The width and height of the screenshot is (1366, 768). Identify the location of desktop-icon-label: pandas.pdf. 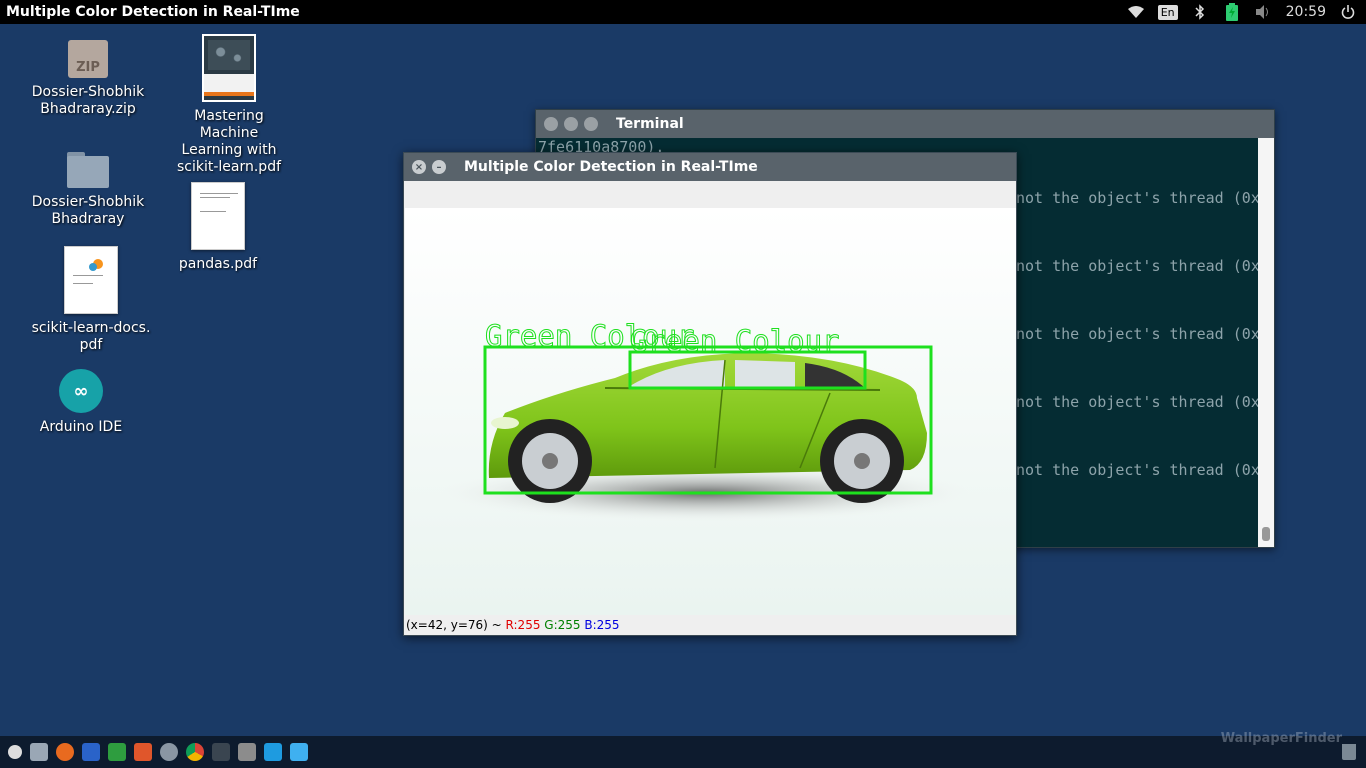
(218, 264).